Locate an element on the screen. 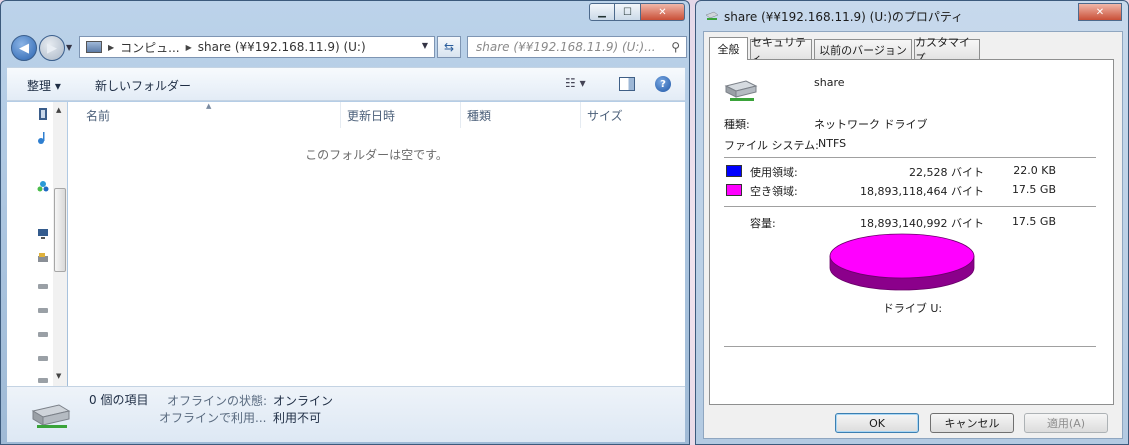 The height and width of the screenshot is (445, 1129). search-input: share (¥¥192.168.11.9) (U:)... ⚲ is located at coordinates (577, 47).